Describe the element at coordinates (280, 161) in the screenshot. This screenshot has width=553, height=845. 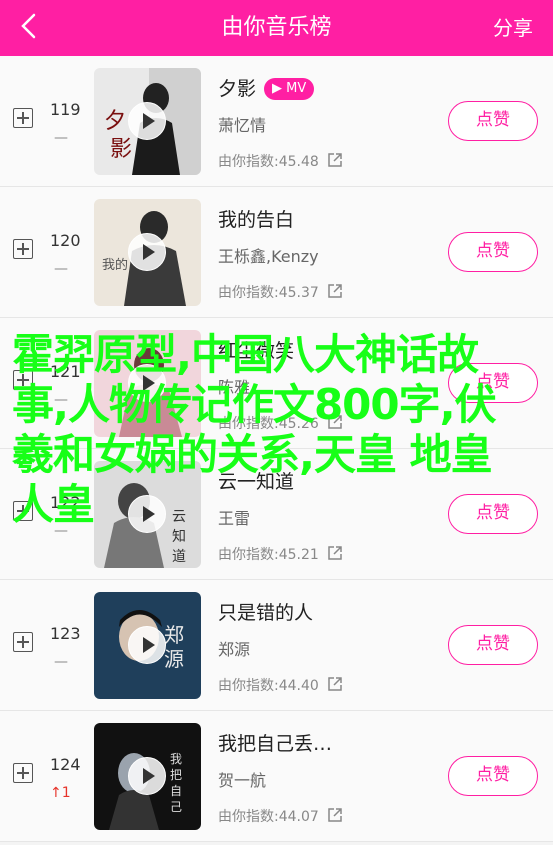
I see `youni-index: 由你指数:45.48` at that location.